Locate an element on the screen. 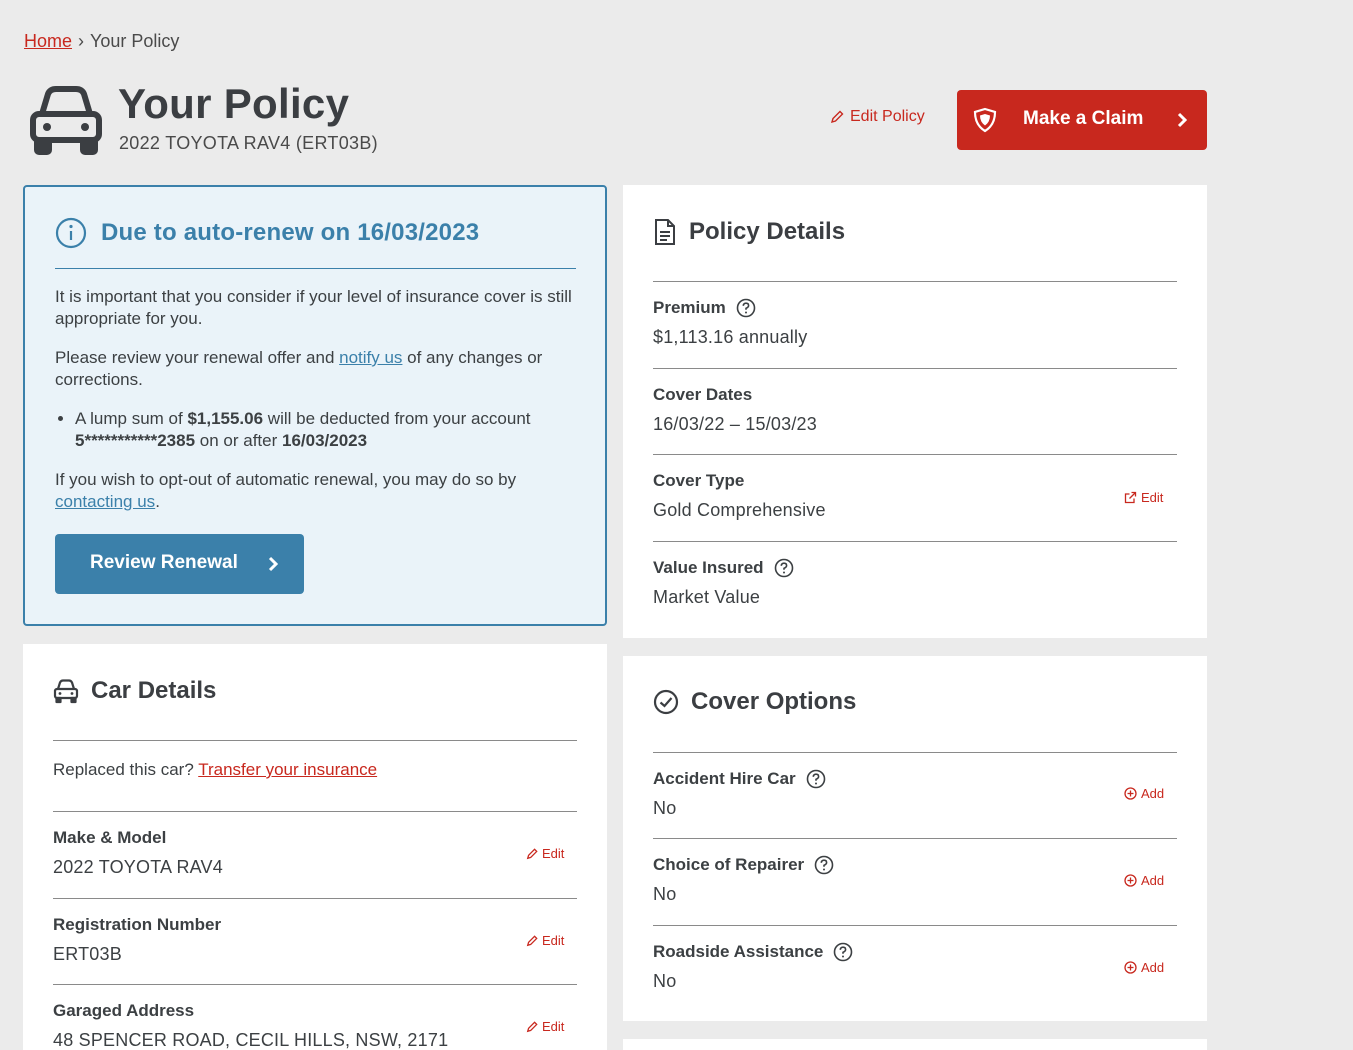 Image resolution: width=1353 pixels, height=1050 pixels. choice-of-repairer-label: Choice of Repairer is located at coordinates (743, 865).